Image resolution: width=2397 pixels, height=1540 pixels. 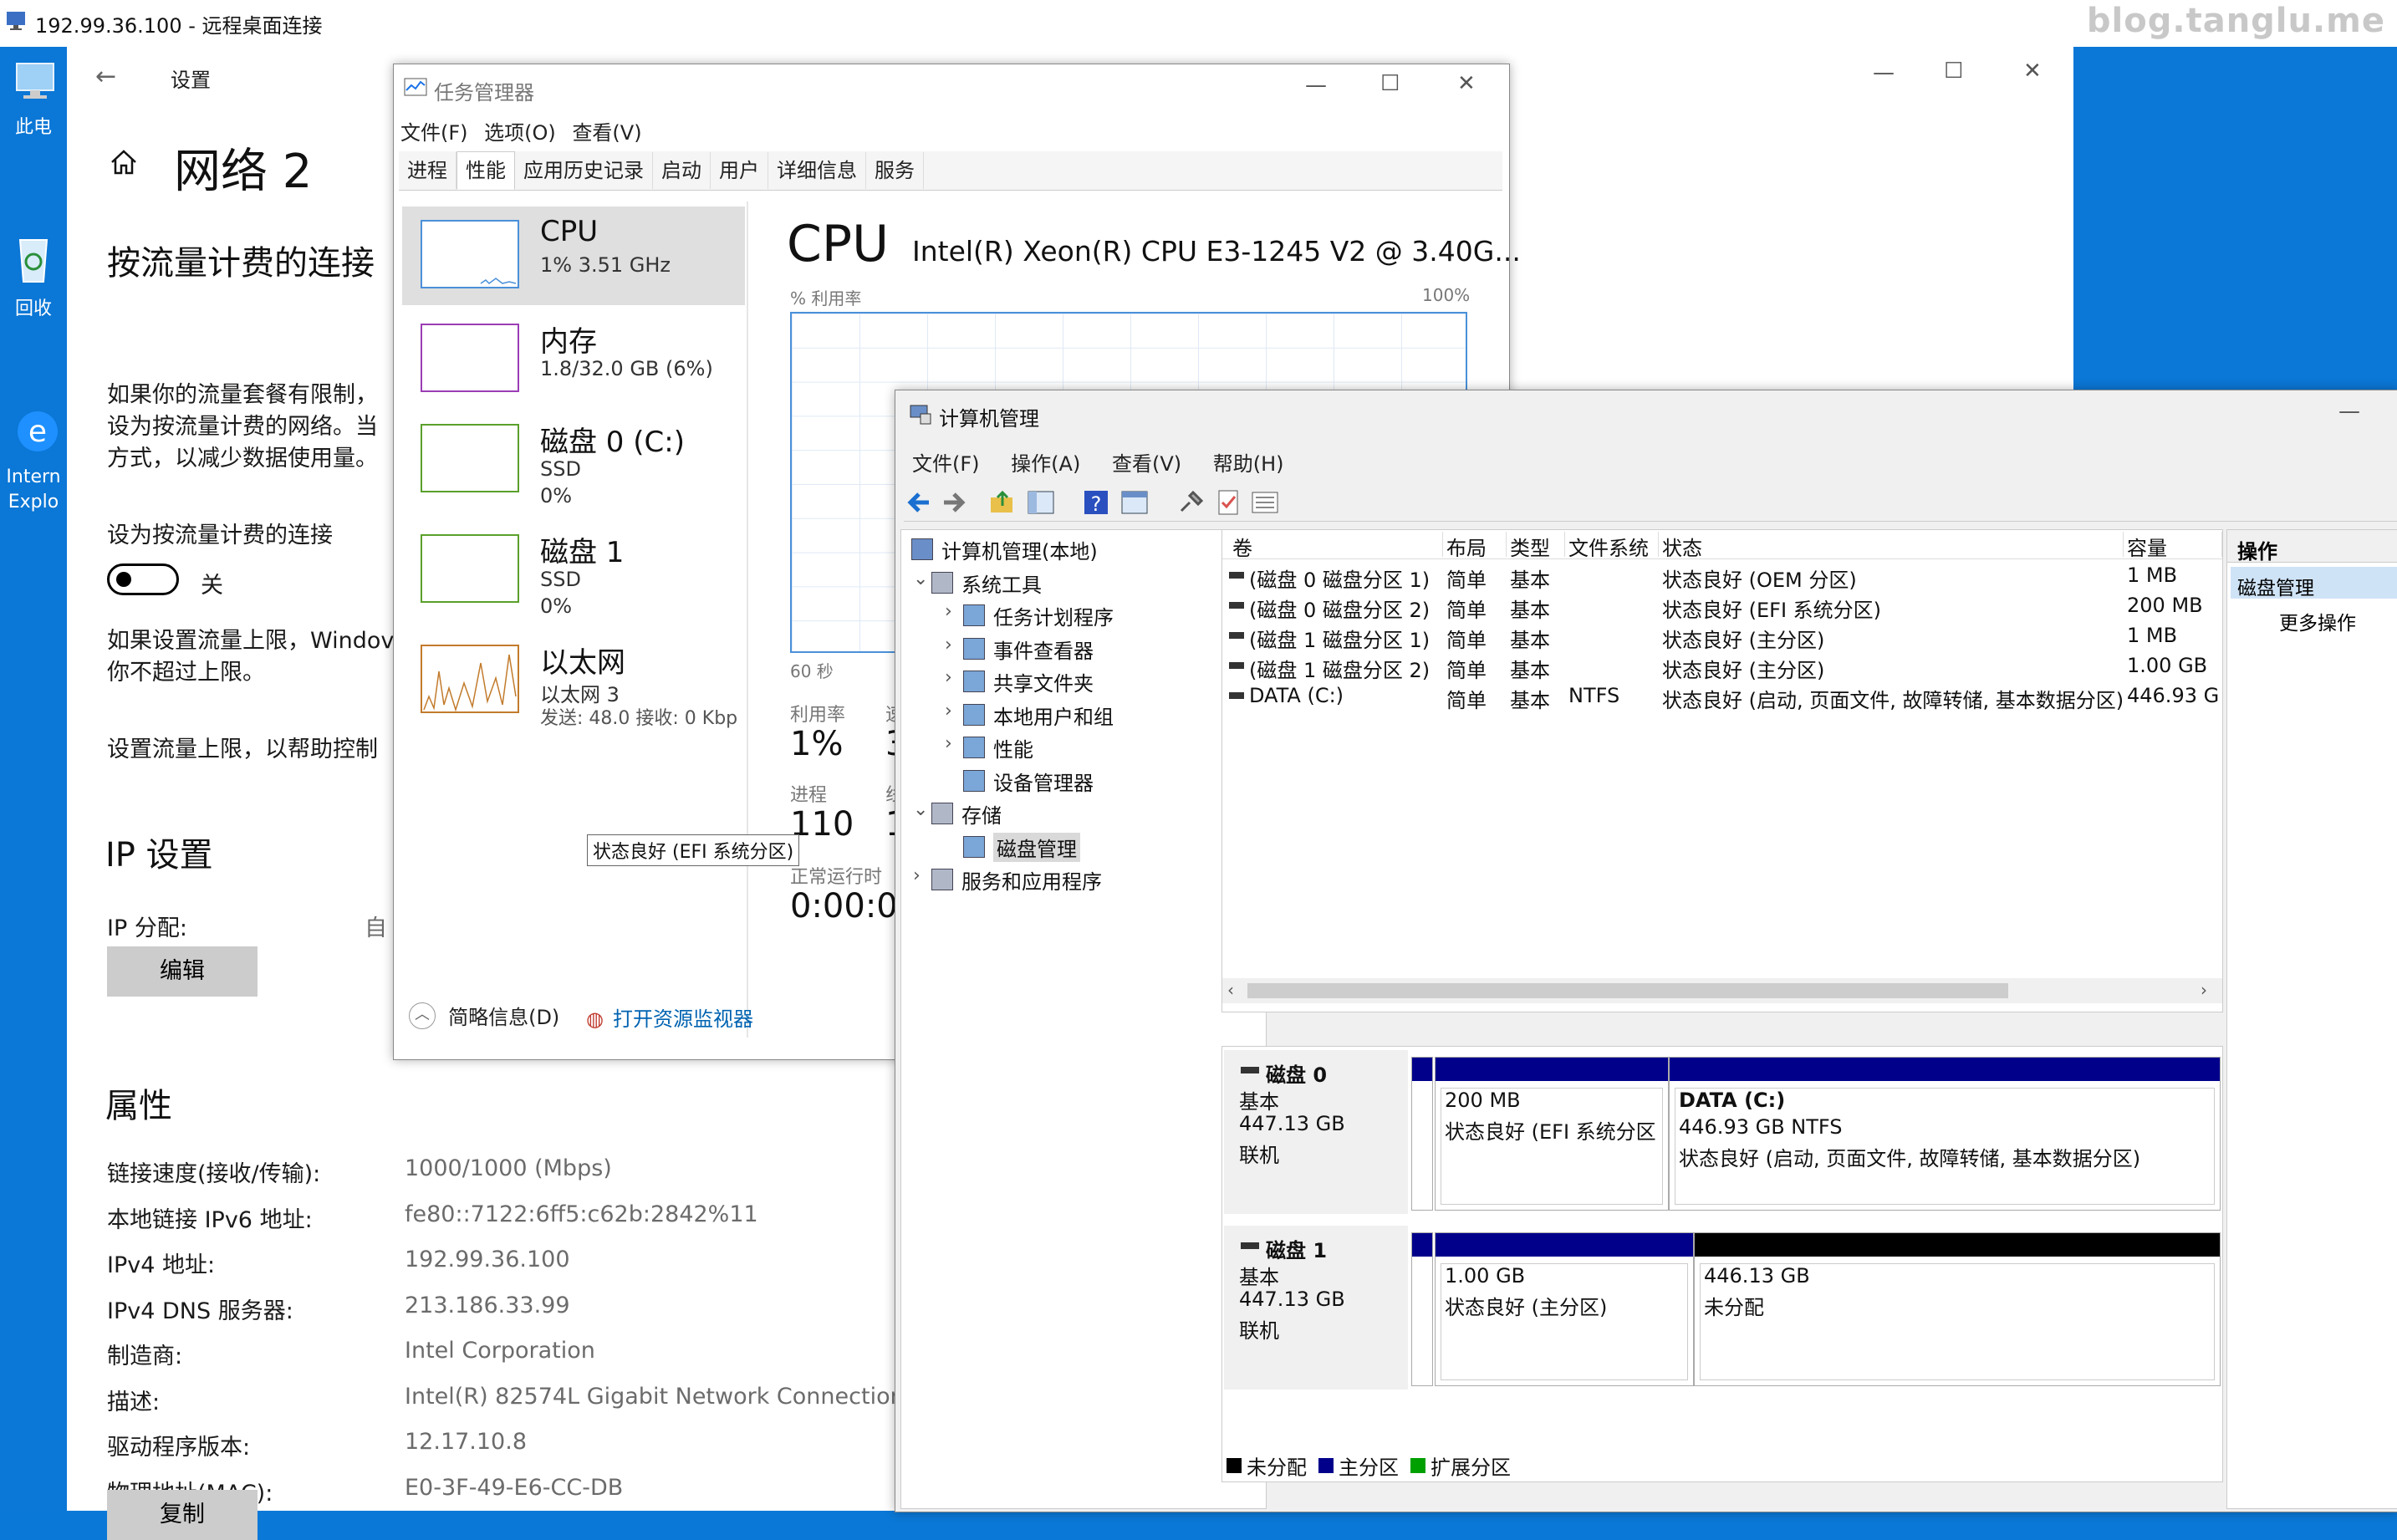 I want to click on partition-block: 200 MB 状态良好 (EFI 系统分区, so click(x=1552, y=1134).